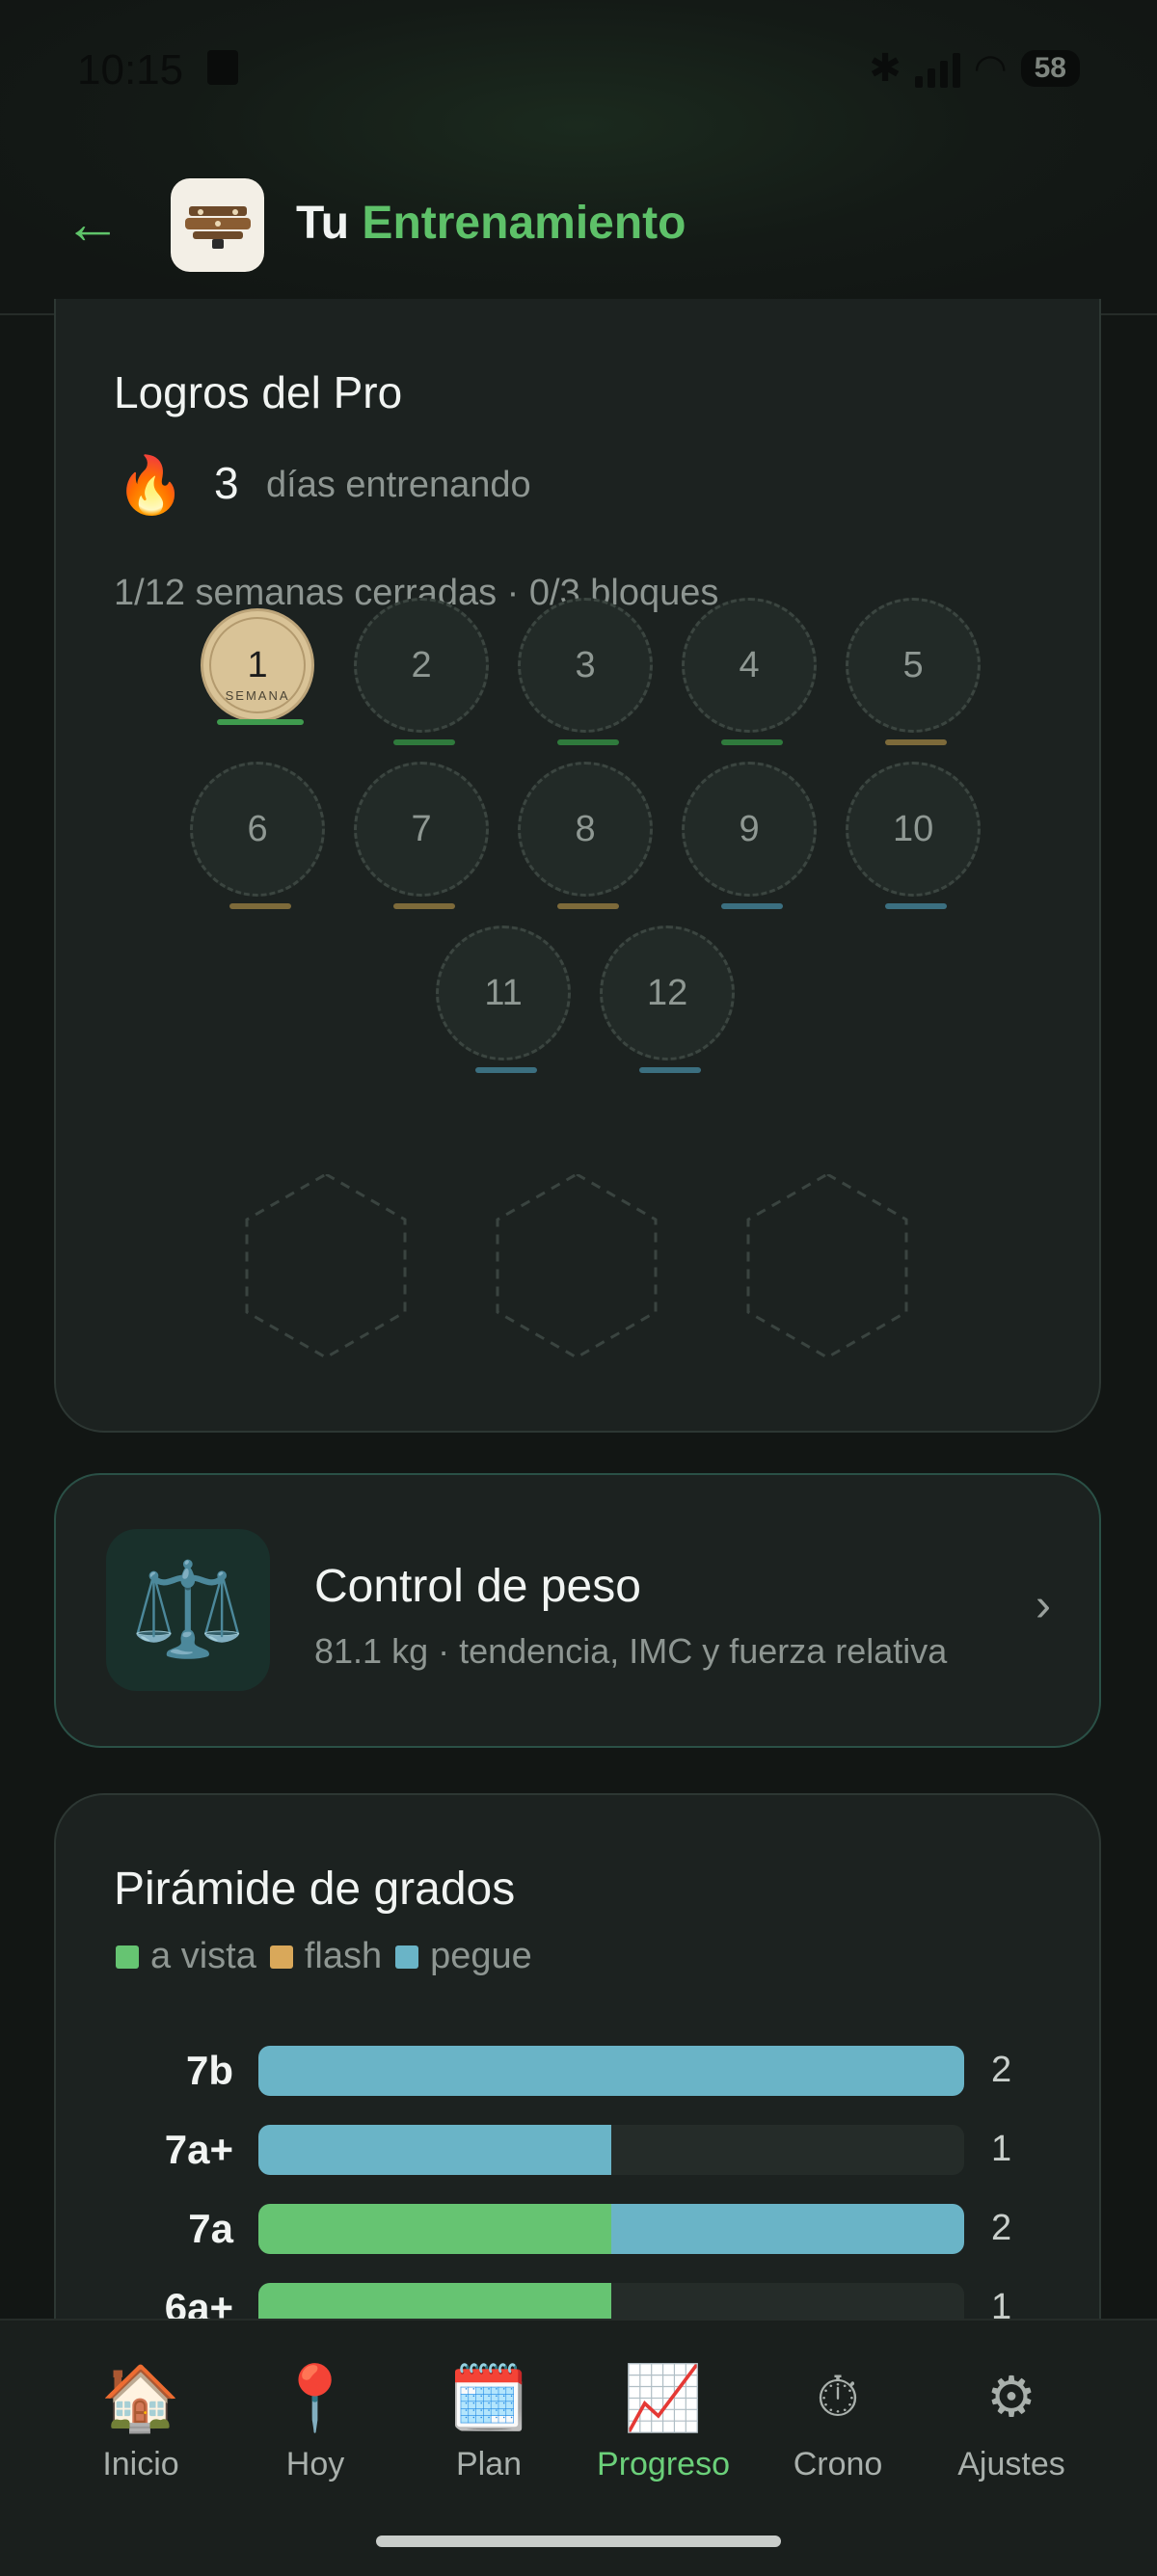 This screenshot has height=2576, width=1157. I want to click on inicio-icon: 🏠, so click(140, 2397).